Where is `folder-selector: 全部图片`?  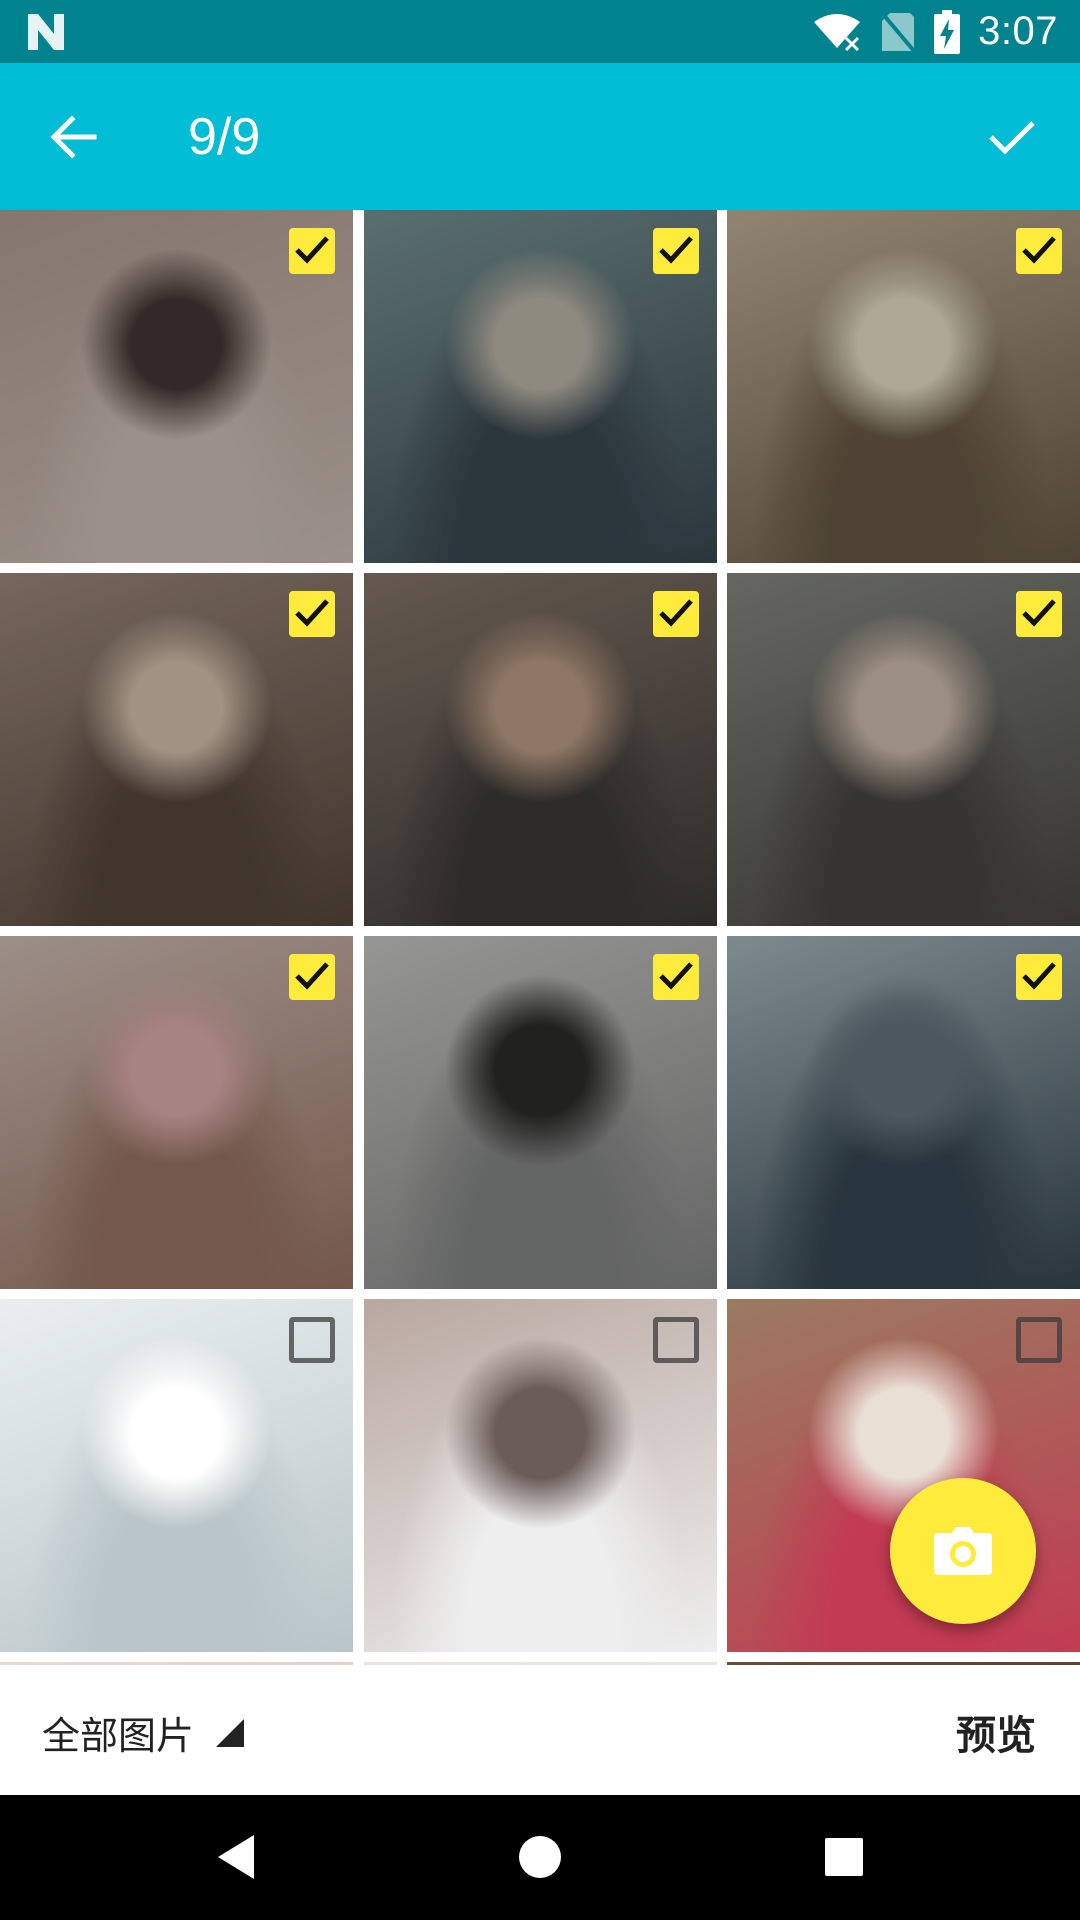 folder-selector: 全部图片 is located at coordinates (143, 1732).